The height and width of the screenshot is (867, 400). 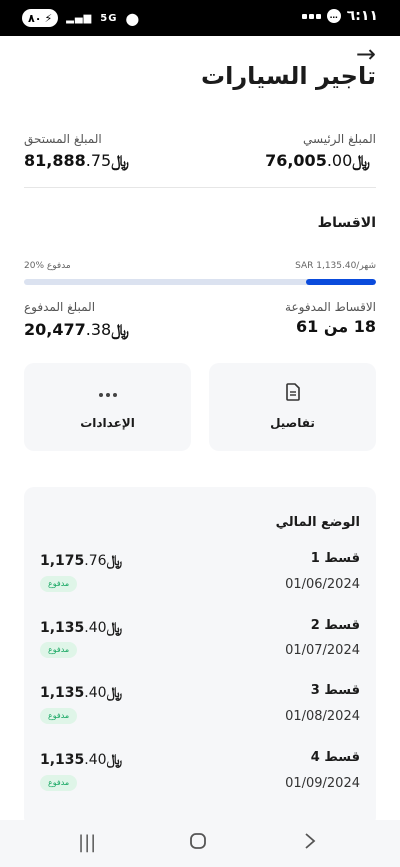 I want to click on progress-fill, so click(x=340, y=282).